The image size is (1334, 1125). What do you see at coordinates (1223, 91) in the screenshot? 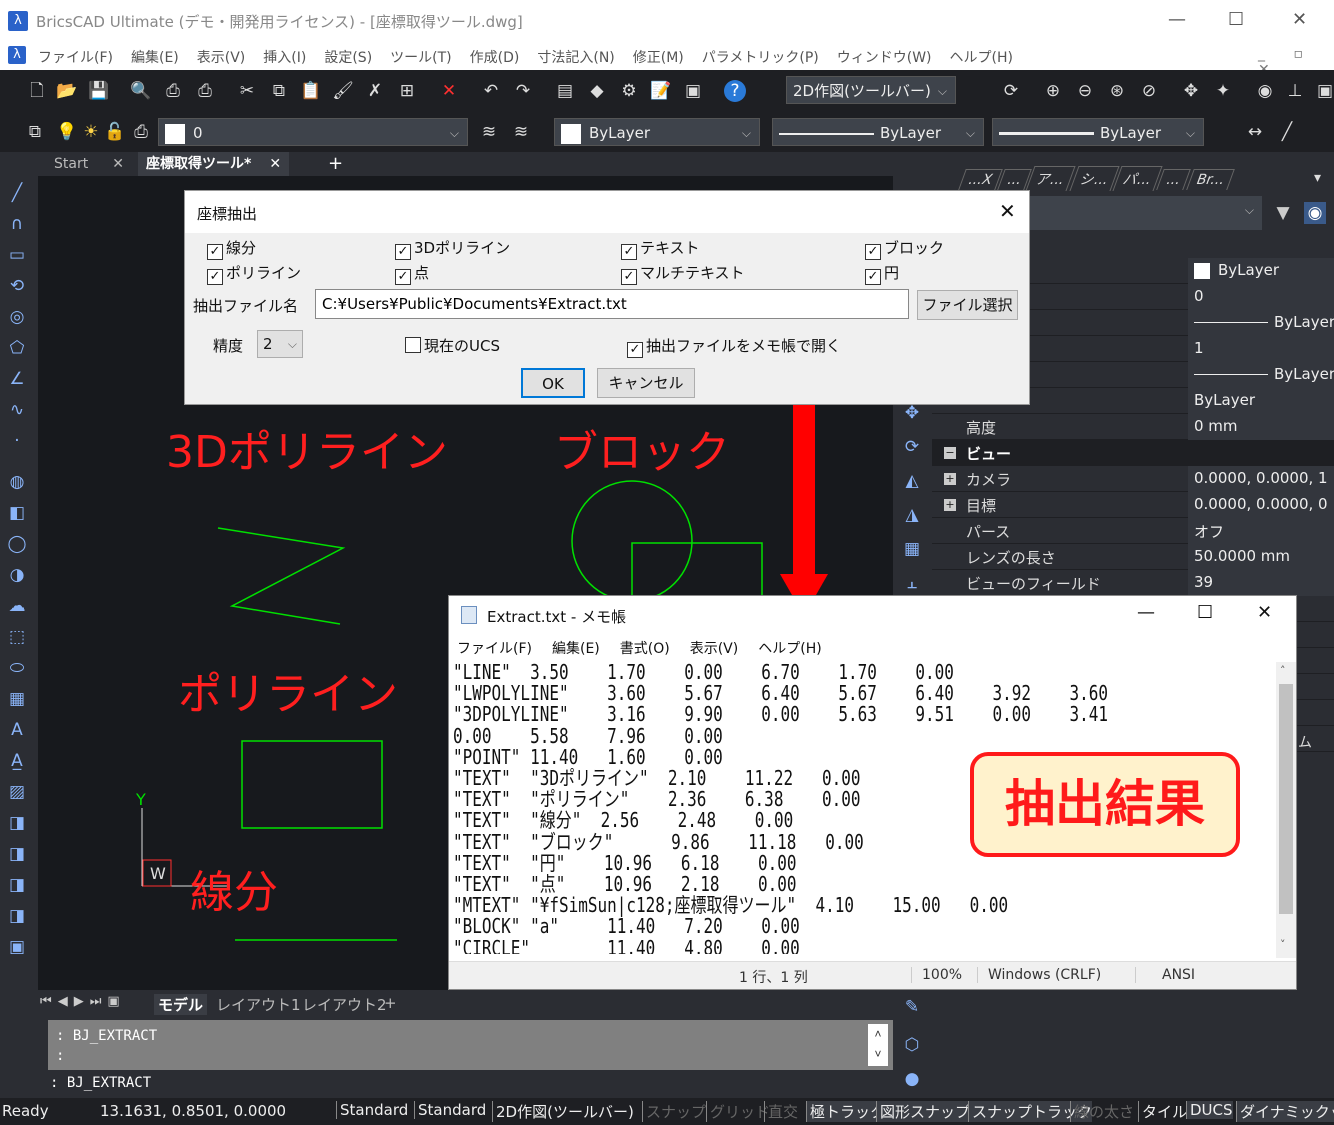
I see `navigate-icon: ✦` at bounding box center [1223, 91].